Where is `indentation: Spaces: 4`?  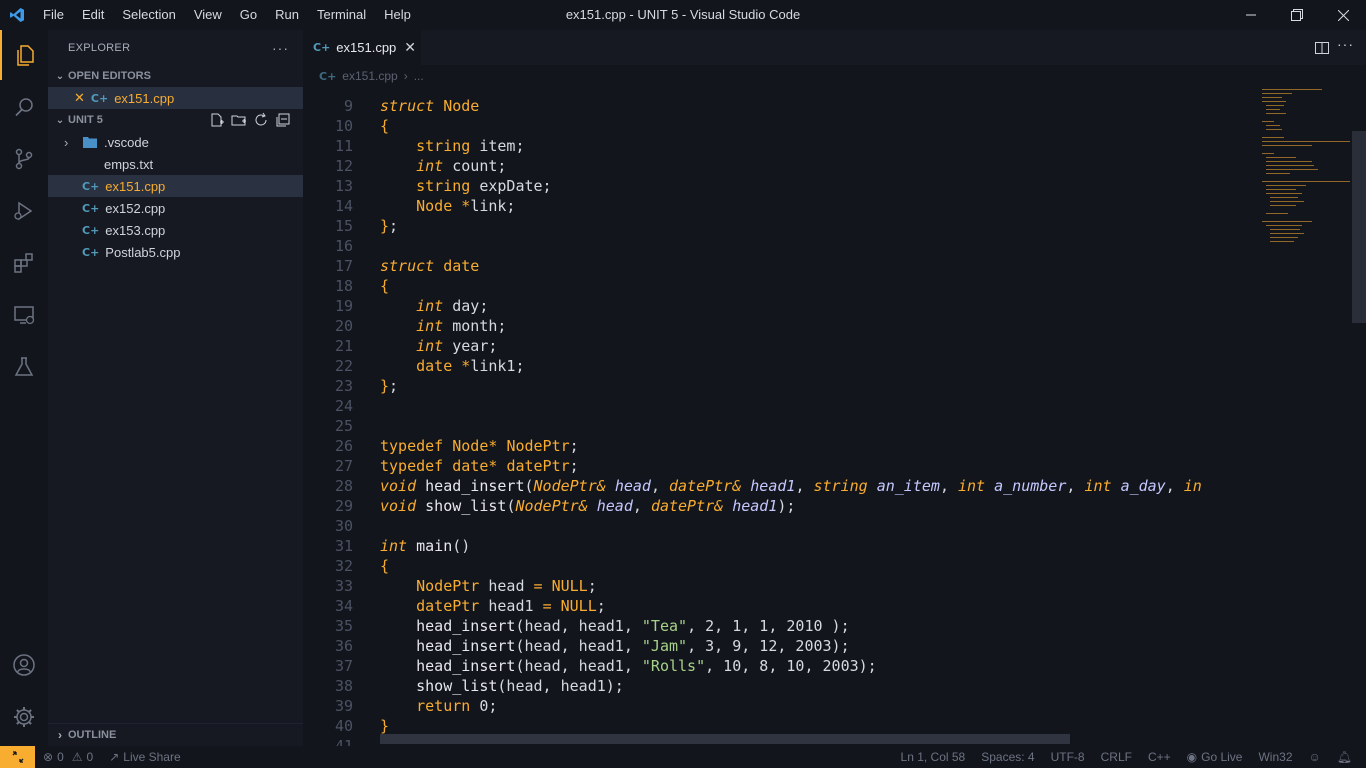
indentation: Spaces: 4 is located at coordinates (1007, 757).